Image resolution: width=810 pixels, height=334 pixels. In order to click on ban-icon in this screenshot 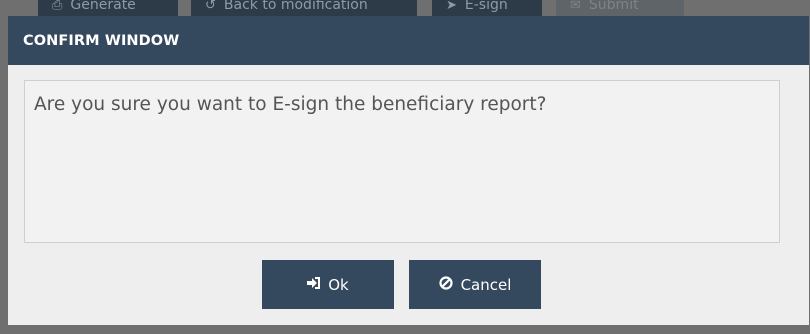, I will do `click(445, 284)`.